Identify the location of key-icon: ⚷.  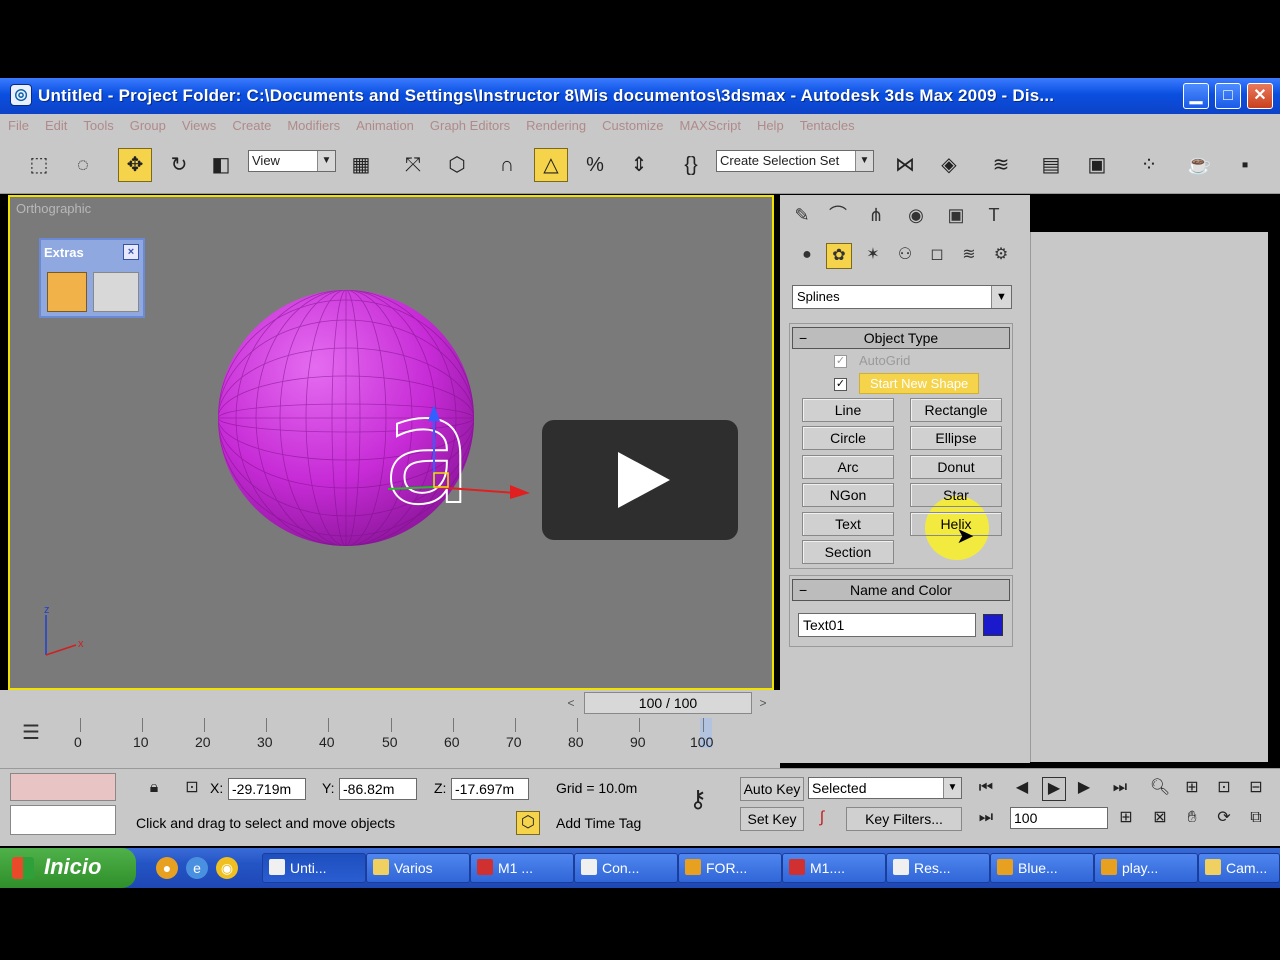
(698, 800).